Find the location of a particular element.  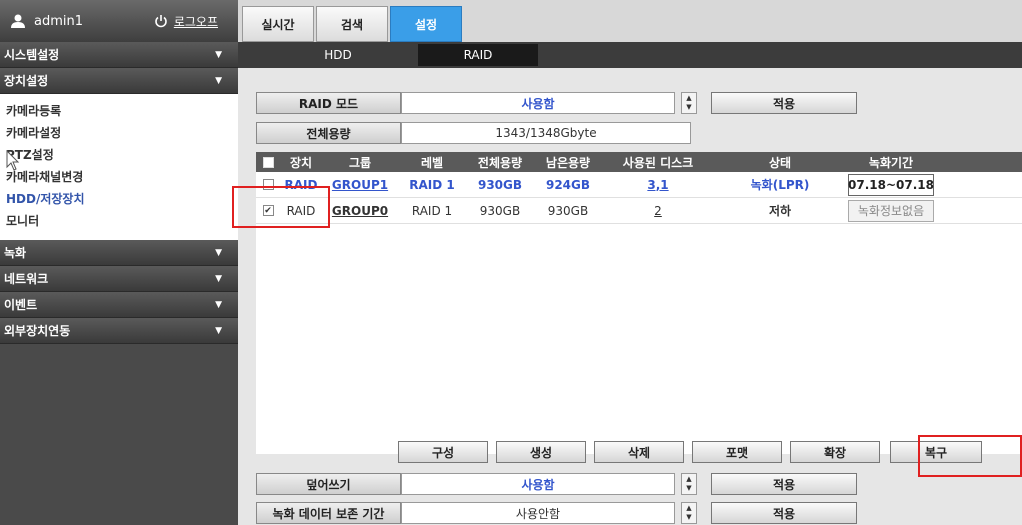

period-button: 07.18~07.18 is located at coordinates (891, 184).